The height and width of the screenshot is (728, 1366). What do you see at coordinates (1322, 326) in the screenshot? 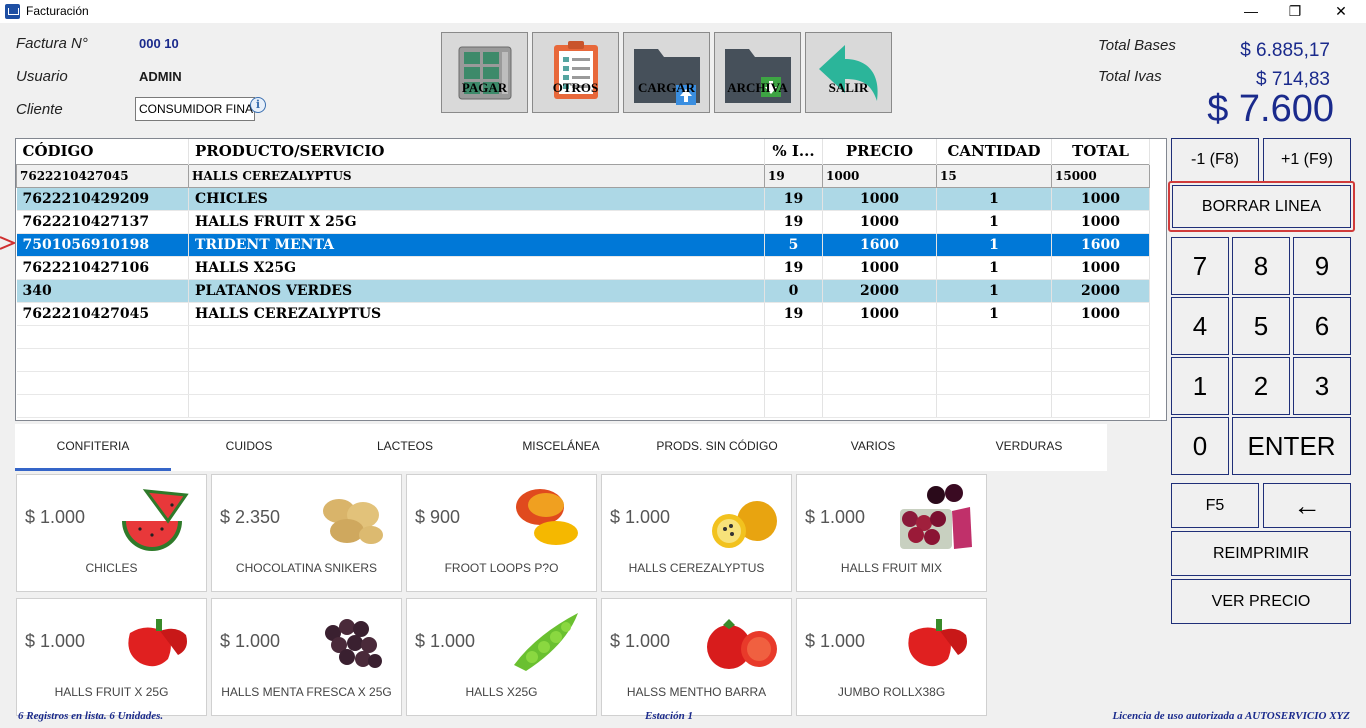
I see `key-6: 6` at bounding box center [1322, 326].